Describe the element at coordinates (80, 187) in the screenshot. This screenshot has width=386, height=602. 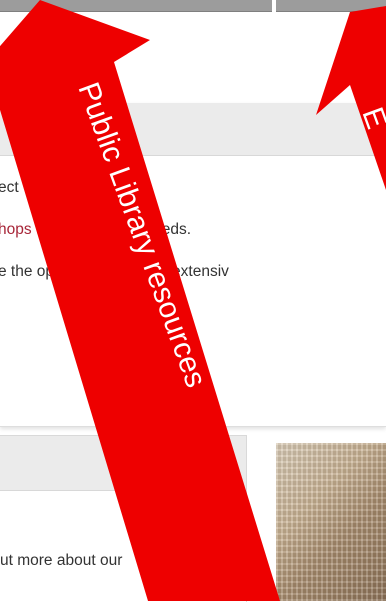
I see `body-line-1-text-b: EPQ).` at that location.